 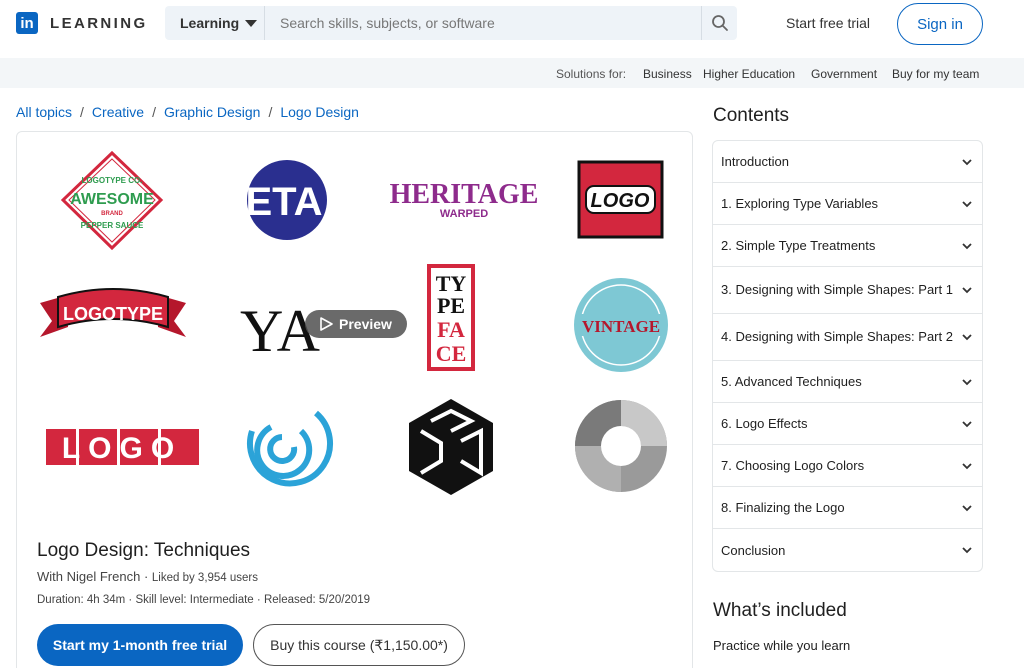 I want to click on grey-swirl-logo-image, so click(x=621, y=446).